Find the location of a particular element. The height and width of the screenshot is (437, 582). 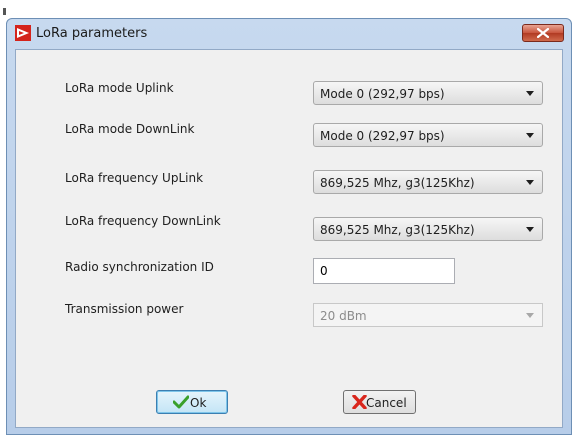

freq-downlink-value: 869,525 Mhz, g3(125Khz) is located at coordinates (397, 230).